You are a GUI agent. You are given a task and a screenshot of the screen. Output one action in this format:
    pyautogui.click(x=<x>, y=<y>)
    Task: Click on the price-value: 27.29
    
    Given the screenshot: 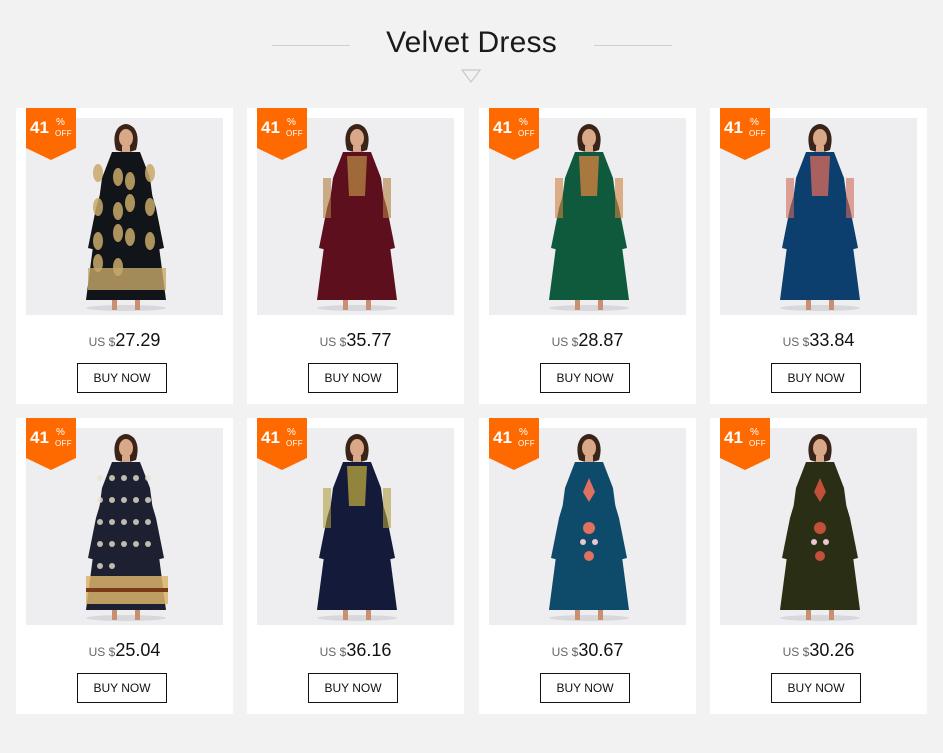 What is the action you would take?
    pyautogui.click(x=138, y=340)
    